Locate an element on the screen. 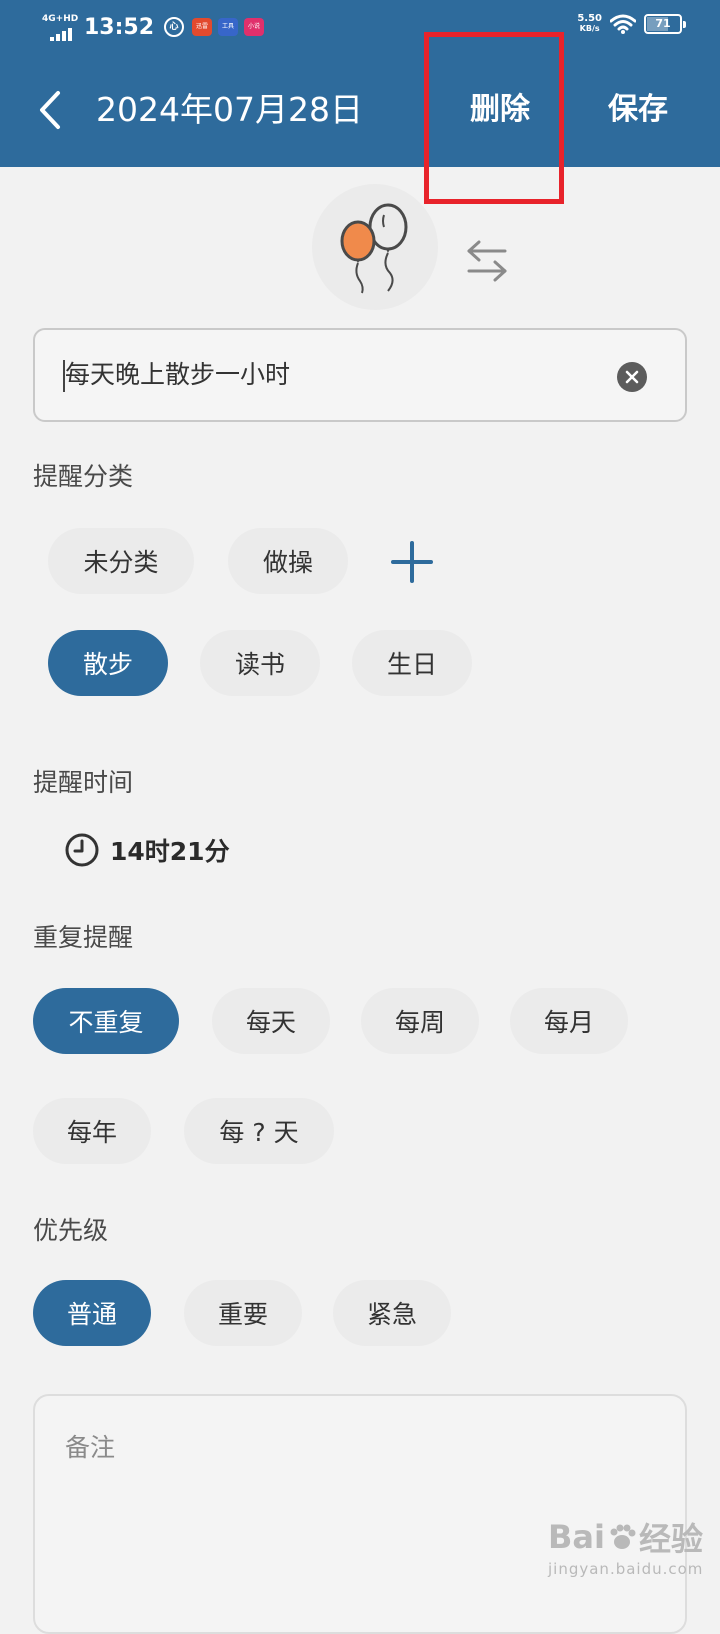 The image size is (720, 1634). priority-chip-urgent: 紧急 is located at coordinates (392, 1313).